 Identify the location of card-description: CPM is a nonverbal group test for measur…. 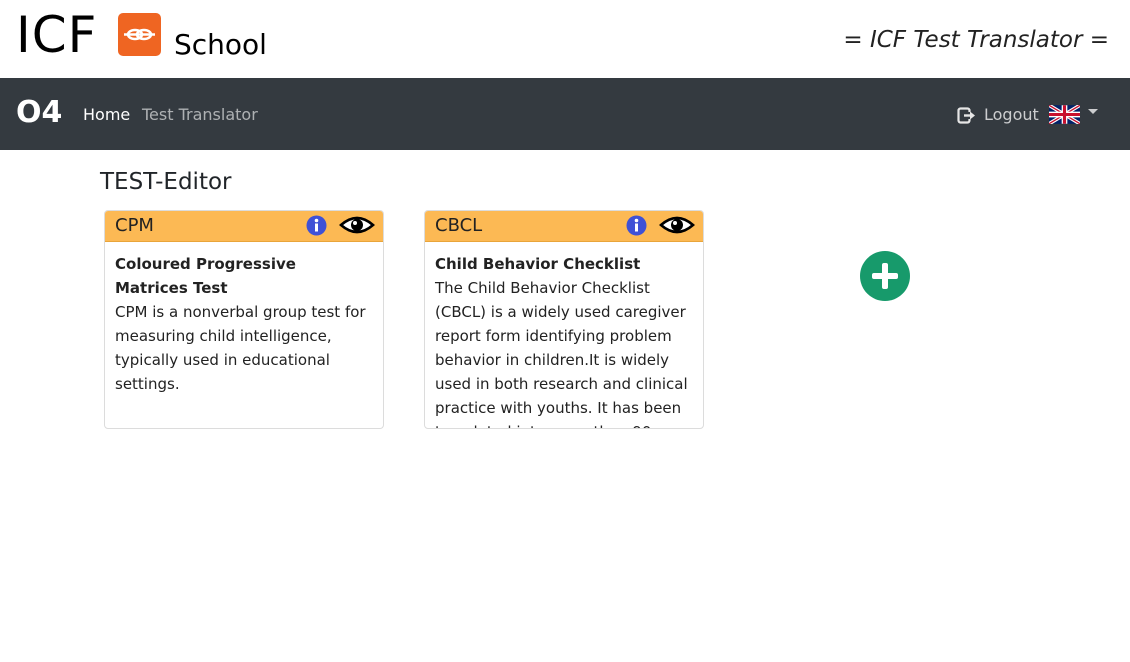
(240, 348).